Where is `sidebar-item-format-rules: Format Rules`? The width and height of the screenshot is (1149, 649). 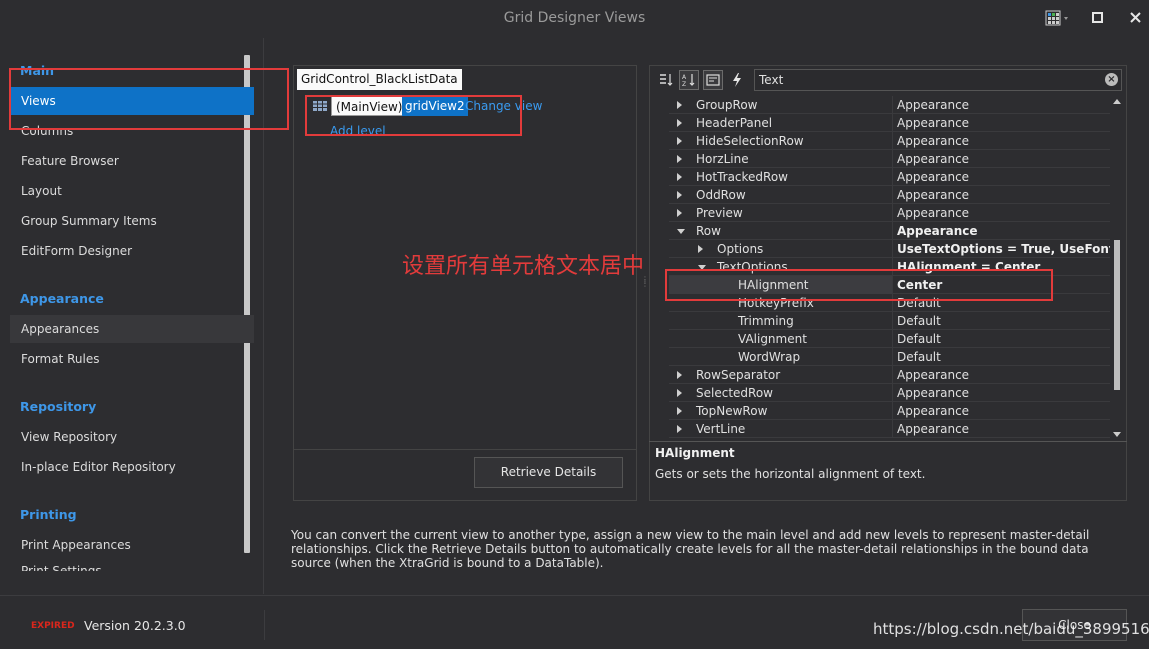 sidebar-item-format-rules: Format Rules is located at coordinates (132, 359).